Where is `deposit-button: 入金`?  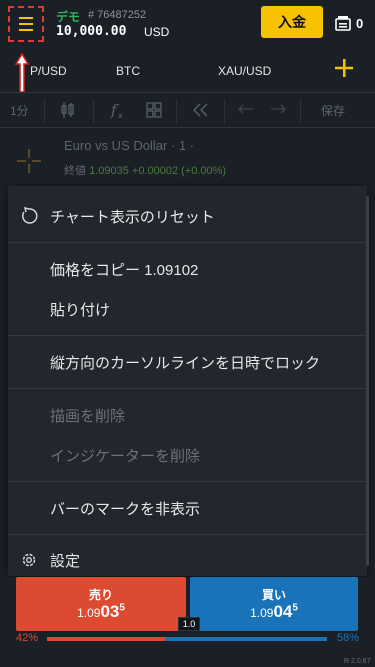
deposit-button: 入金 is located at coordinates (292, 22).